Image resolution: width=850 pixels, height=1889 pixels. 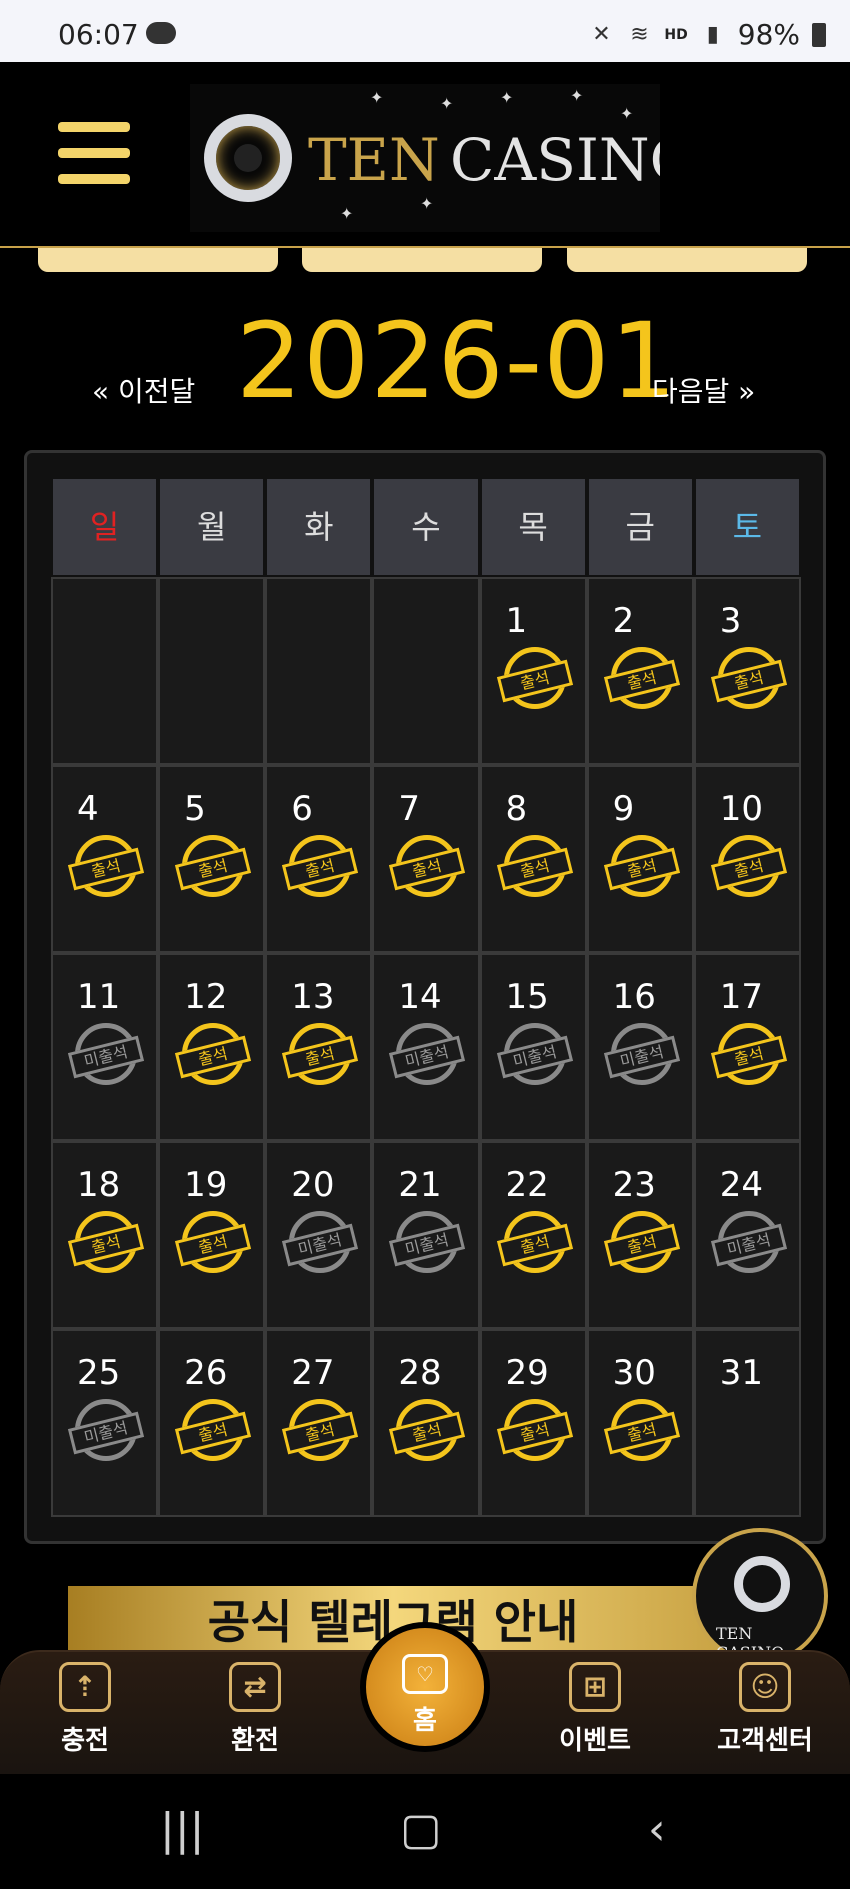 What do you see at coordinates (88, 809) in the screenshot?
I see `calendar-day-number: 4` at bounding box center [88, 809].